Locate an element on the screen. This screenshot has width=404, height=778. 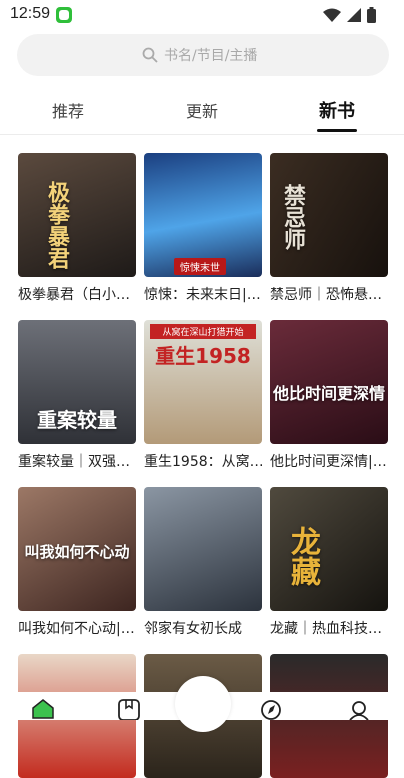
book-cover: 极拳暴君 is located at coordinates (77, 215).